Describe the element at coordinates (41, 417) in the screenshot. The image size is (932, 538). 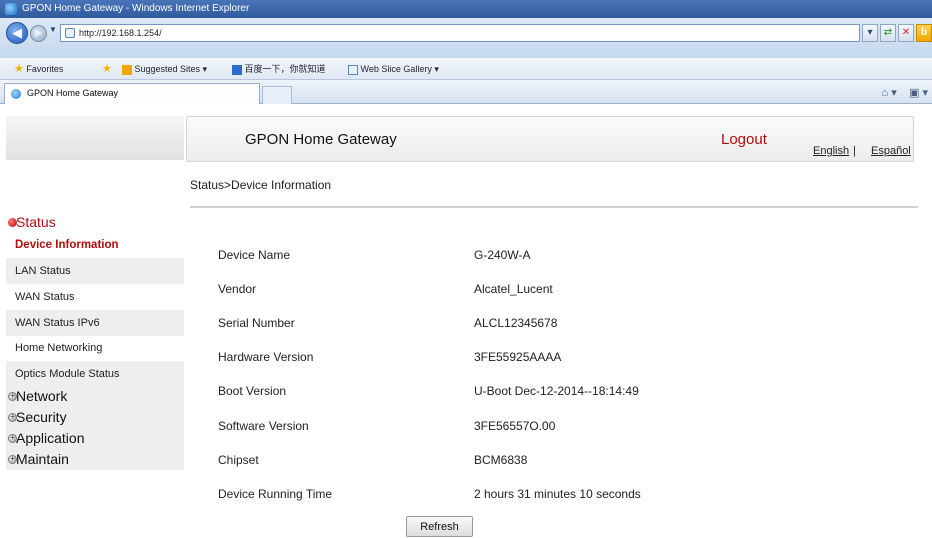
I see `menu-group-label: Security` at that location.